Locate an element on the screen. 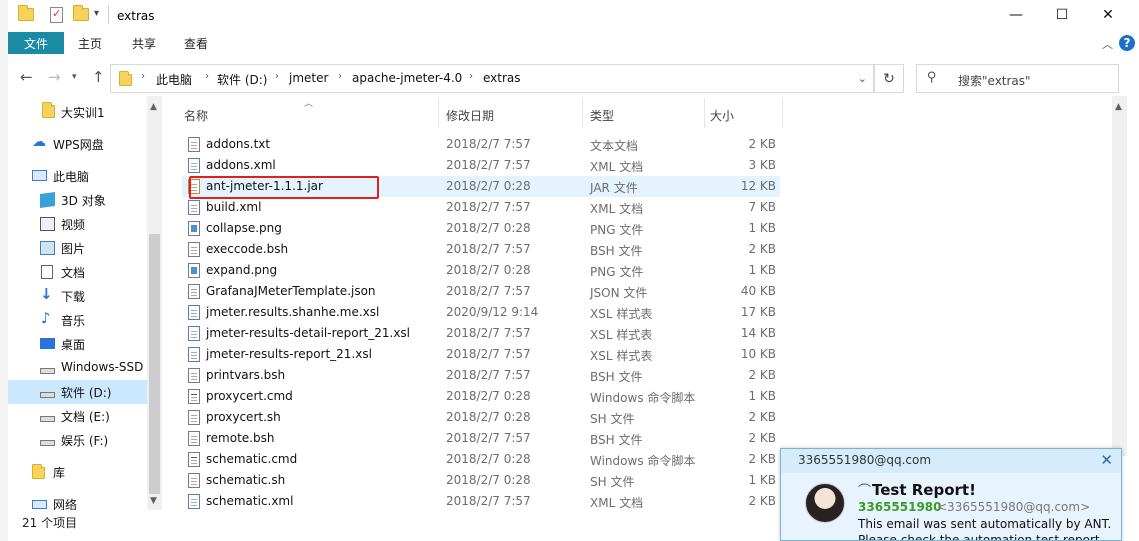 Image resolution: width=1139 pixels, height=541 pixels. help-icon: ? is located at coordinates (1127, 43).